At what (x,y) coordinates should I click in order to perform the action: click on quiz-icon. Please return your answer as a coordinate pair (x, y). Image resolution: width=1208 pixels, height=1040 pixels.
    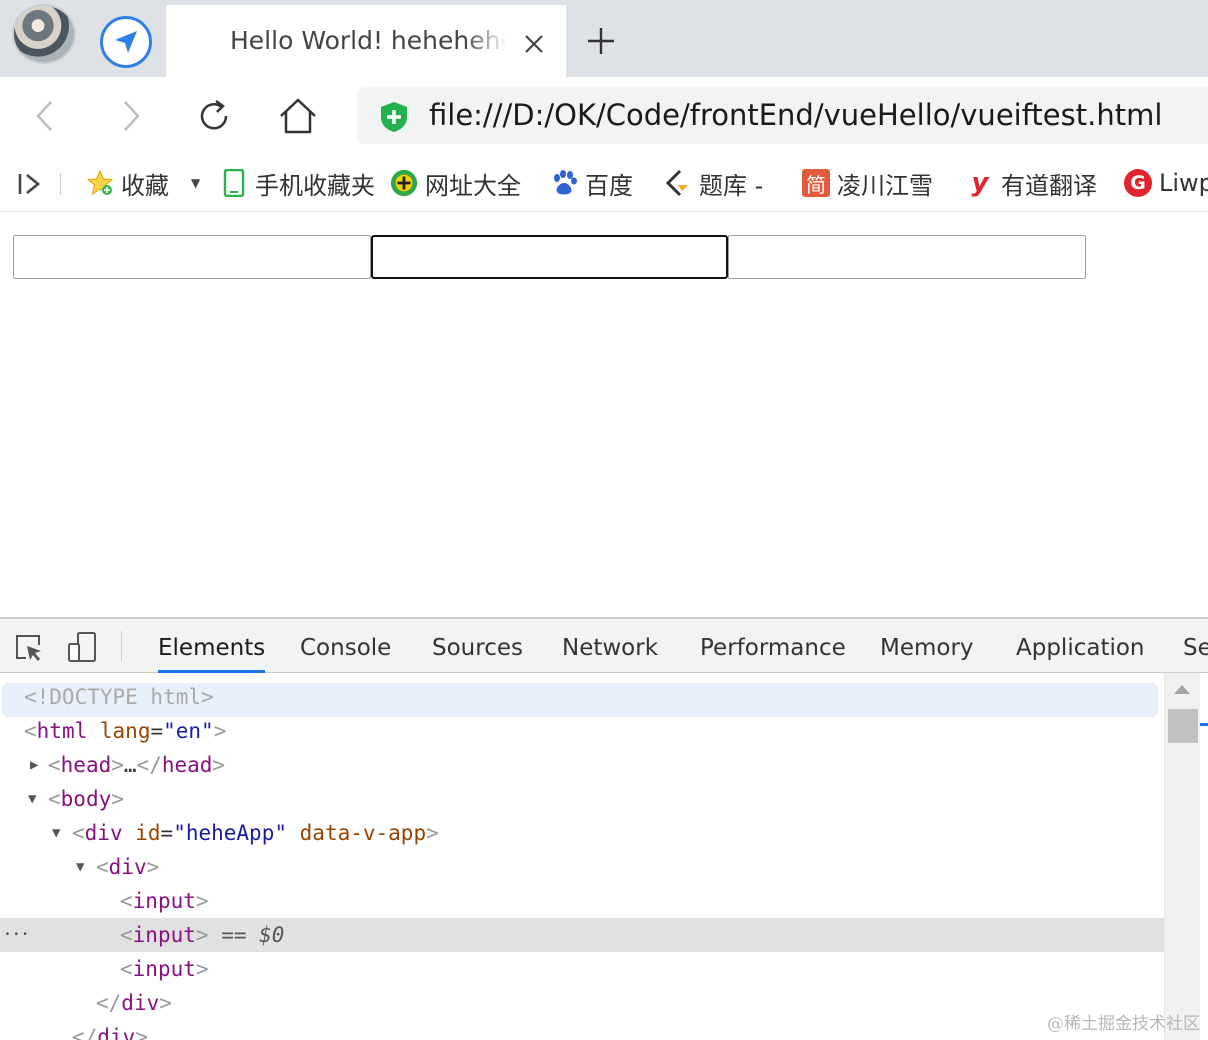
    Looking at the image, I should click on (678, 183).